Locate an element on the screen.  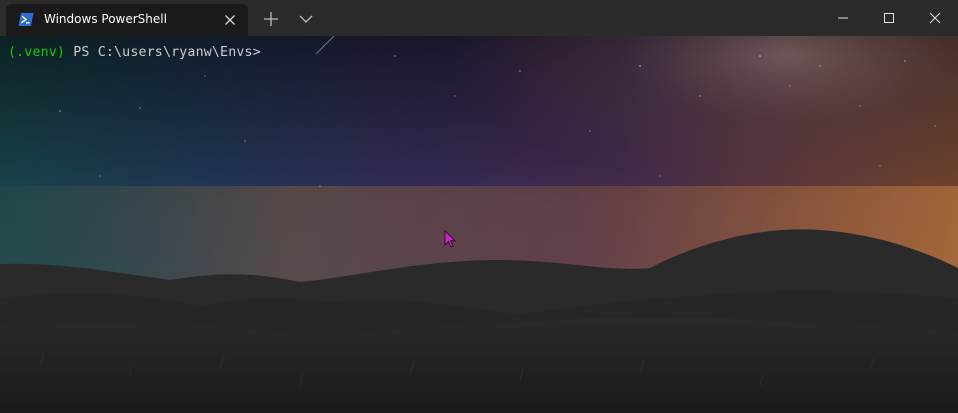
chevron-down-icon is located at coordinates (306, 19).